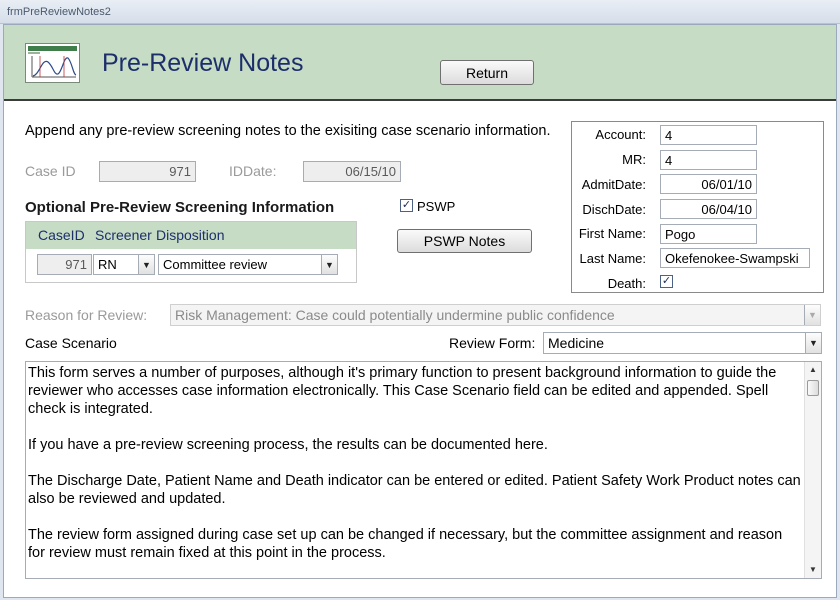 Image resolution: width=840 pixels, height=600 pixels. I want to click on account-label: Account:, so click(620, 134).